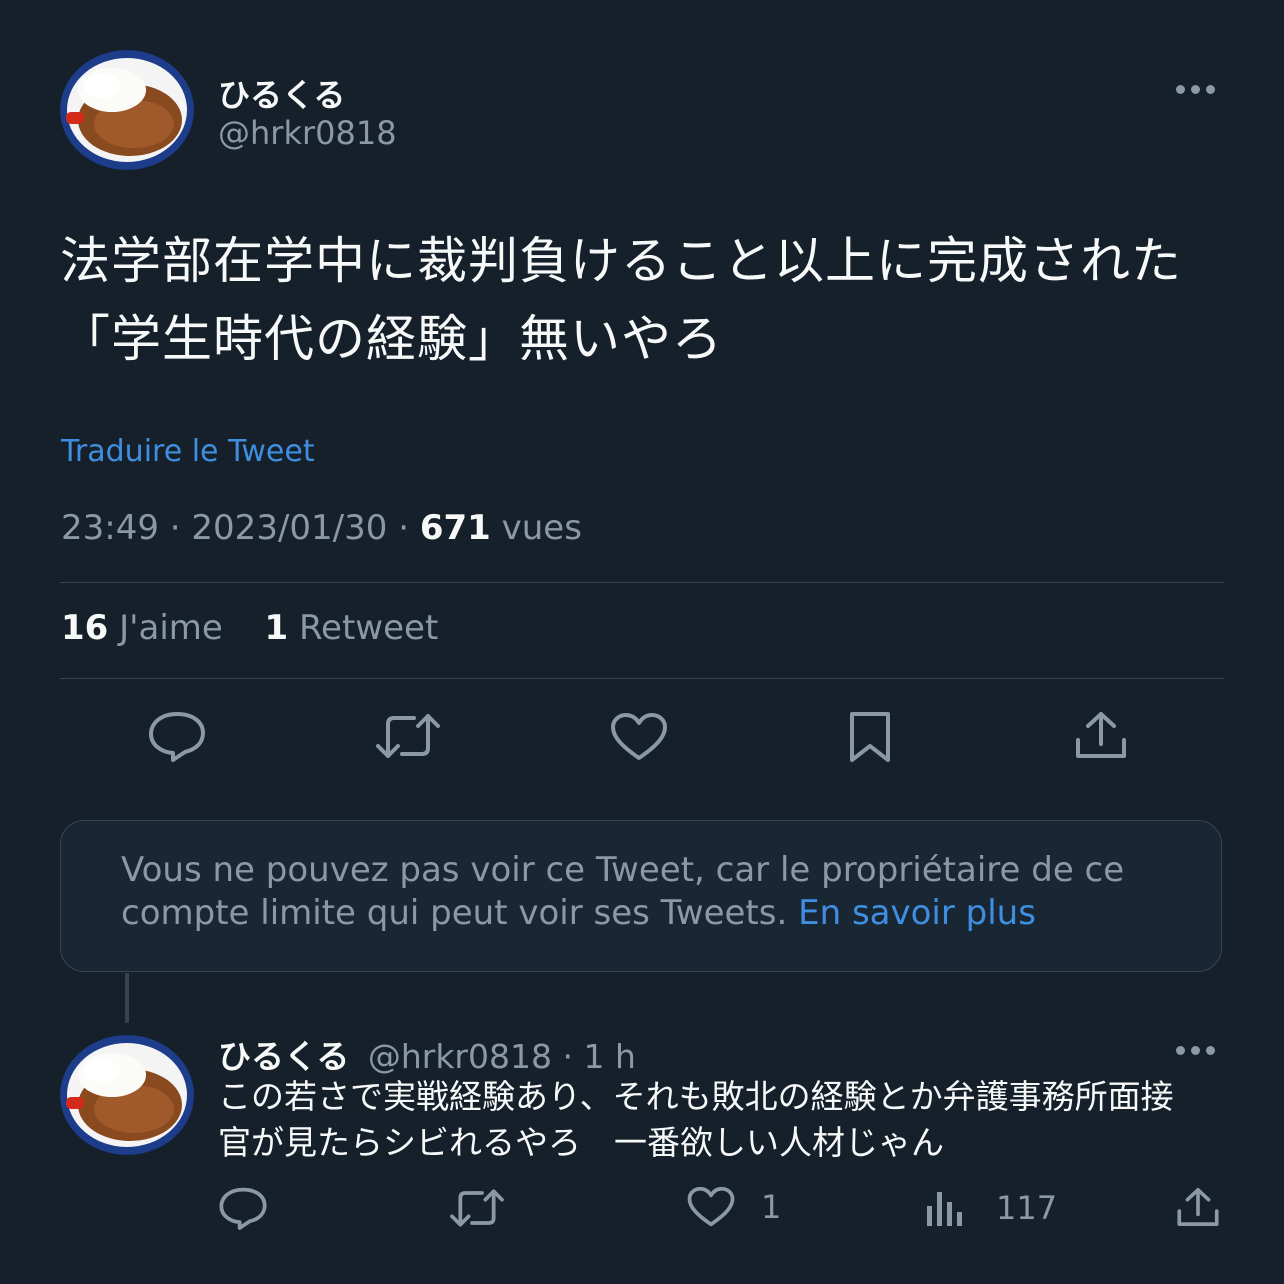 Image resolution: width=1284 pixels, height=1284 pixels. I want to click on analytics-icon, so click(944, 1209).